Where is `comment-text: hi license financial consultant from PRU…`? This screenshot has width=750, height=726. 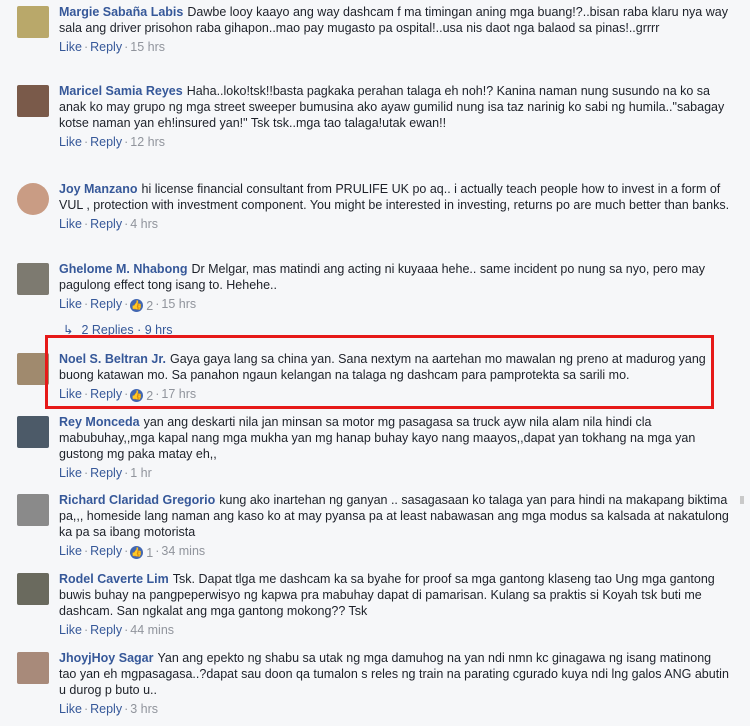
comment-text: hi license financial consultant from PRU… is located at coordinates (394, 197).